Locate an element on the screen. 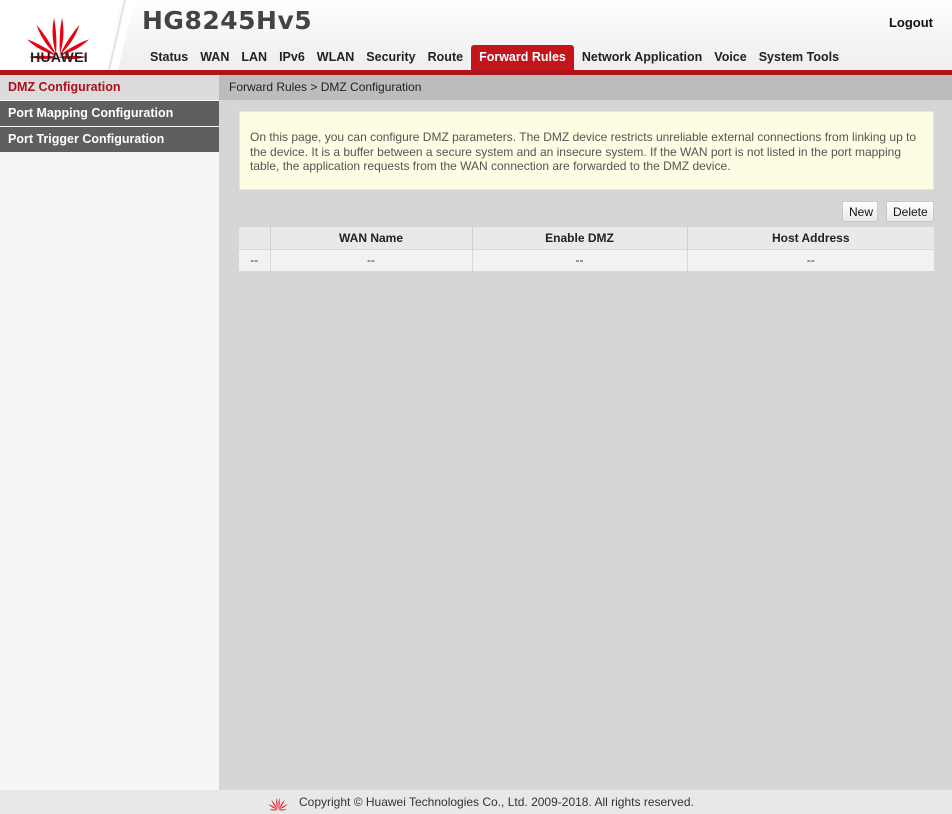 Image resolution: width=952 pixels, height=814 pixels. table-header-select is located at coordinates (254, 238).